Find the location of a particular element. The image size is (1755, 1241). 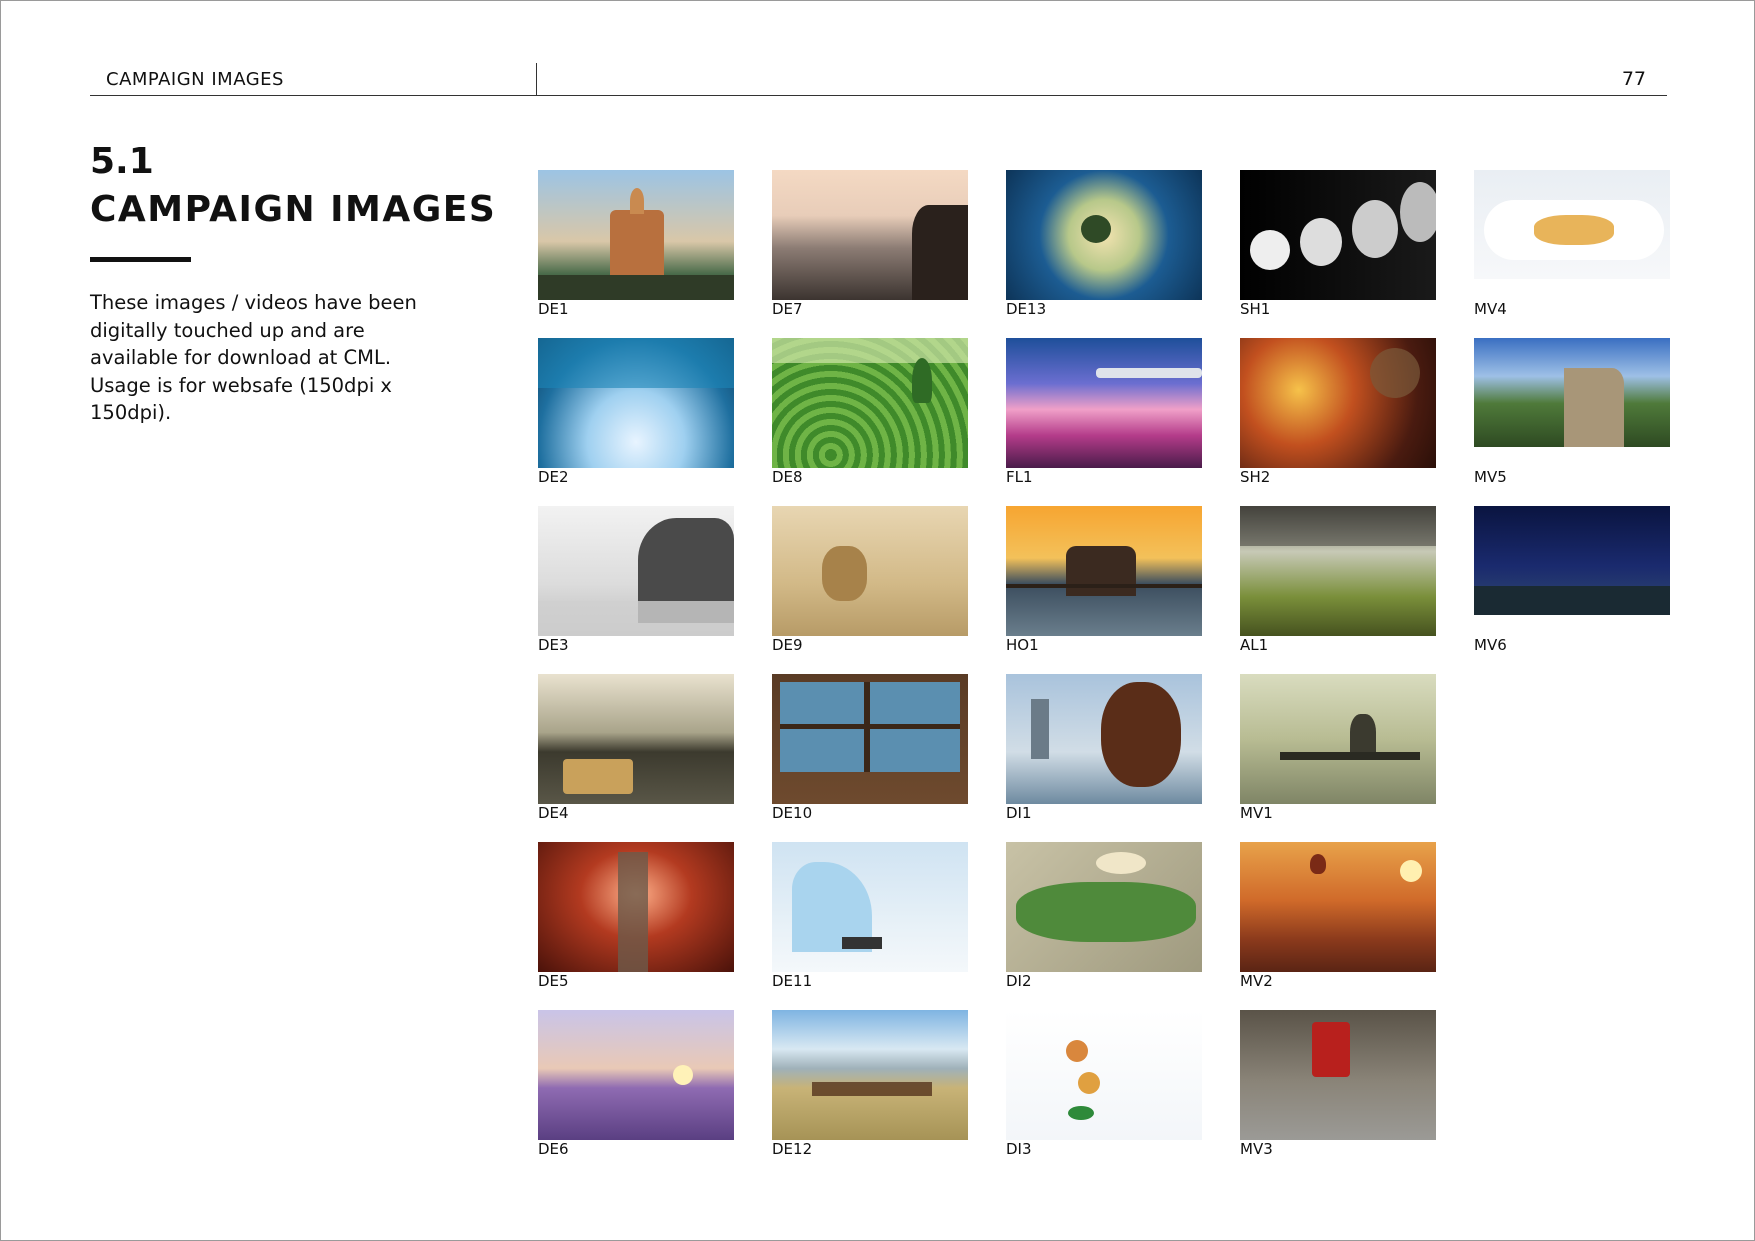

bread-rings-istanbul-photo is located at coordinates (1104, 739).